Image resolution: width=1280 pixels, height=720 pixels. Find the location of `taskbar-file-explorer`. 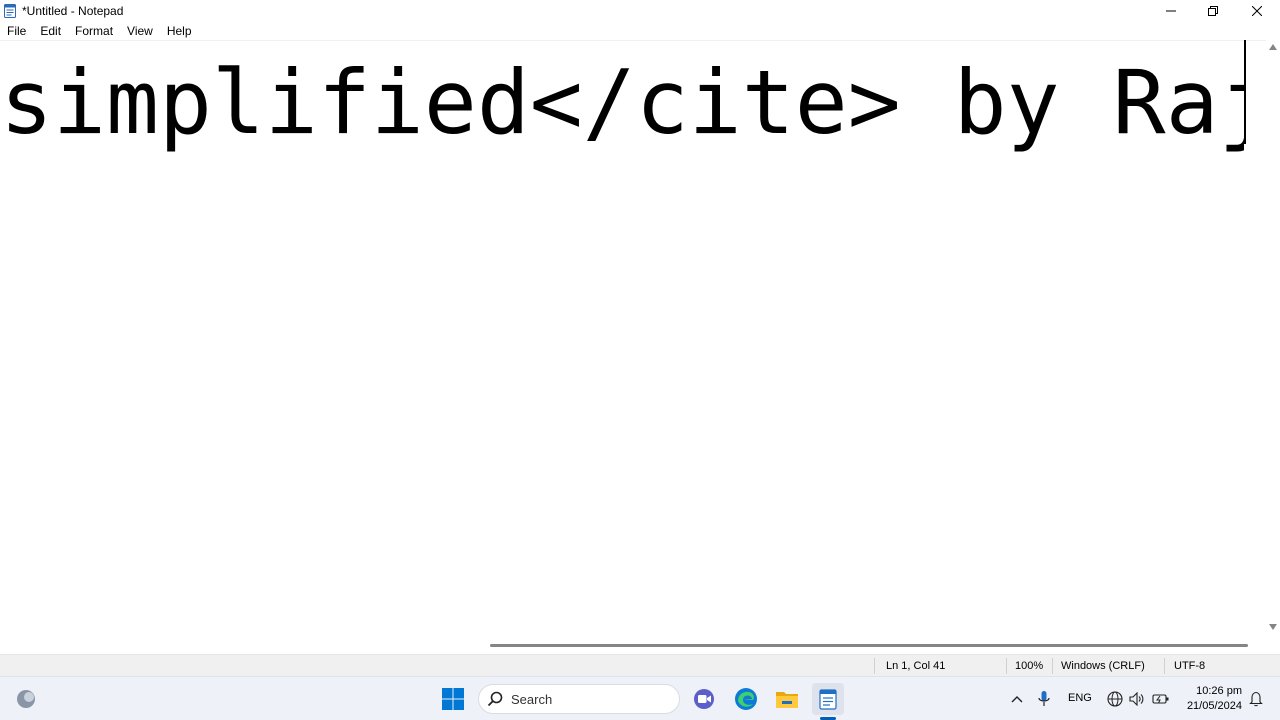

taskbar-file-explorer is located at coordinates (787, 699).